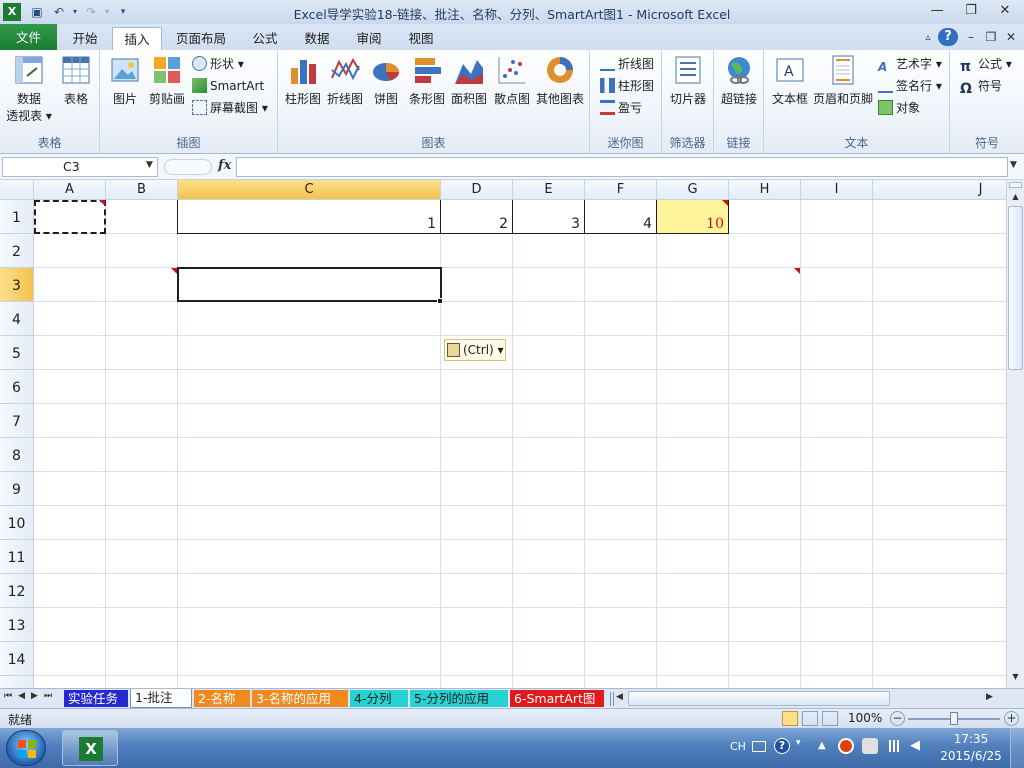 The image size is (1024, 768). I want to click on row-header: 5, so click(17, 353).